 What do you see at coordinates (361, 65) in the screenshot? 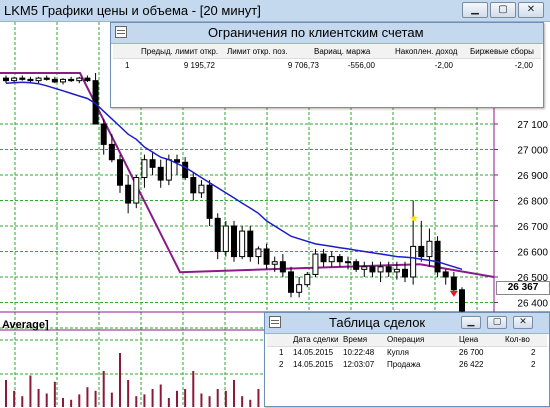
I see `limits-cell-var-margin: -556,00` at bounding box center [361, 65].